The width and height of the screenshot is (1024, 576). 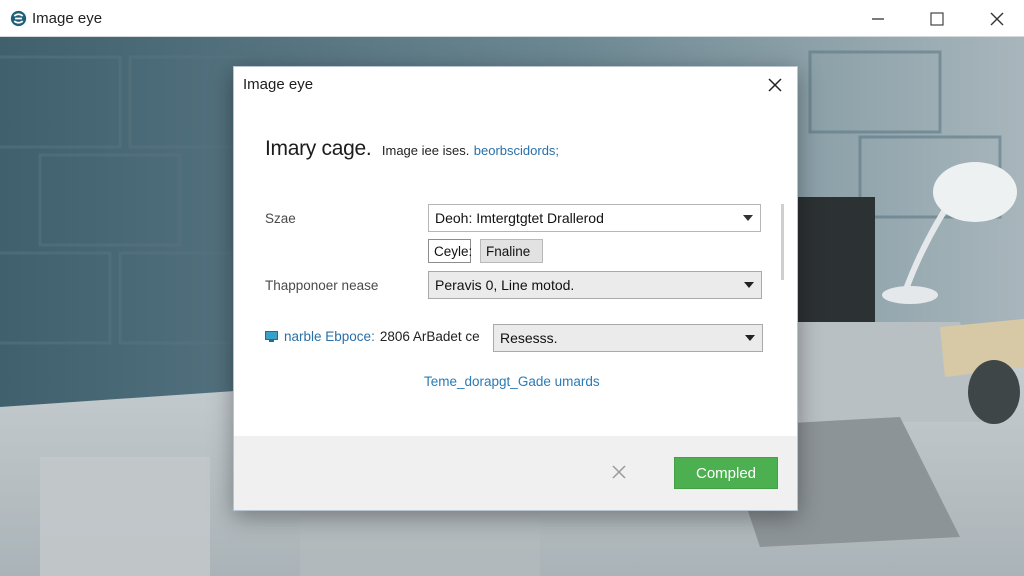 What do you see at coordinates (726, 473) in the screenshot?
I see `completed-button: Compled` at bounding box center [726, 473].